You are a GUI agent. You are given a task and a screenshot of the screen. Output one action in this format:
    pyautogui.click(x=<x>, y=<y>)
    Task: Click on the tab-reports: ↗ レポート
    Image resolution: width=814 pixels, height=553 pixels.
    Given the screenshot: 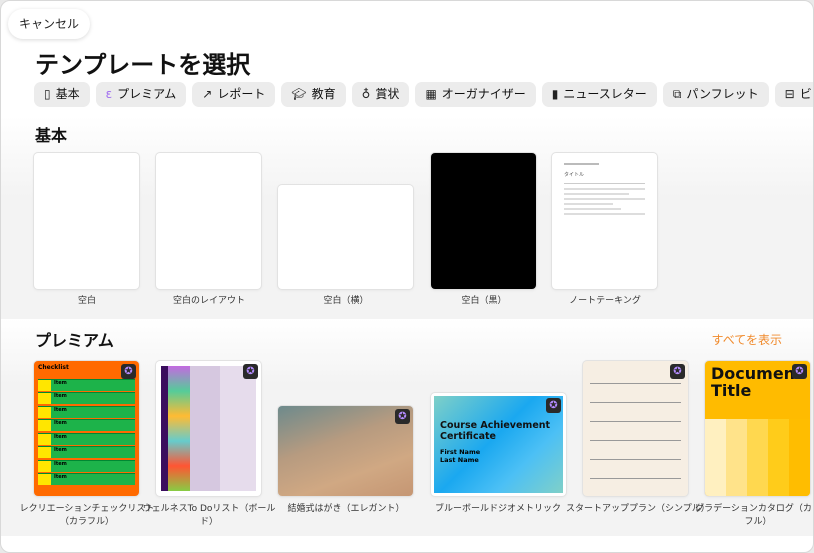 What is the action you would take?
    pyautogui.click(x=234, y=94)
    